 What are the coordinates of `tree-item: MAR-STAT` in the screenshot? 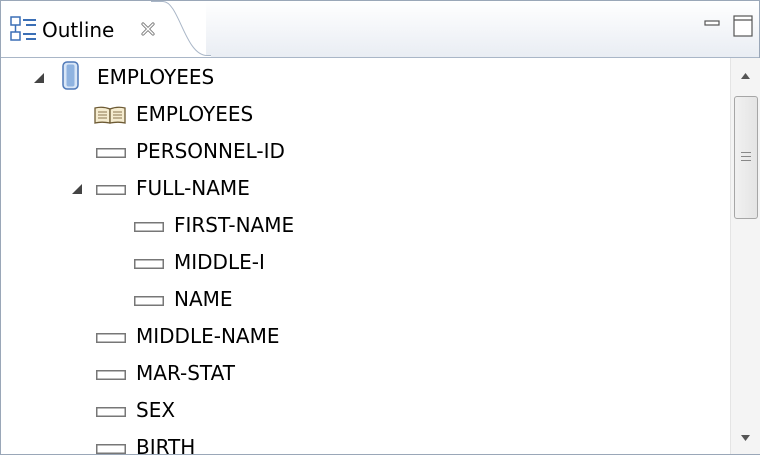 It's located at (365, 372).